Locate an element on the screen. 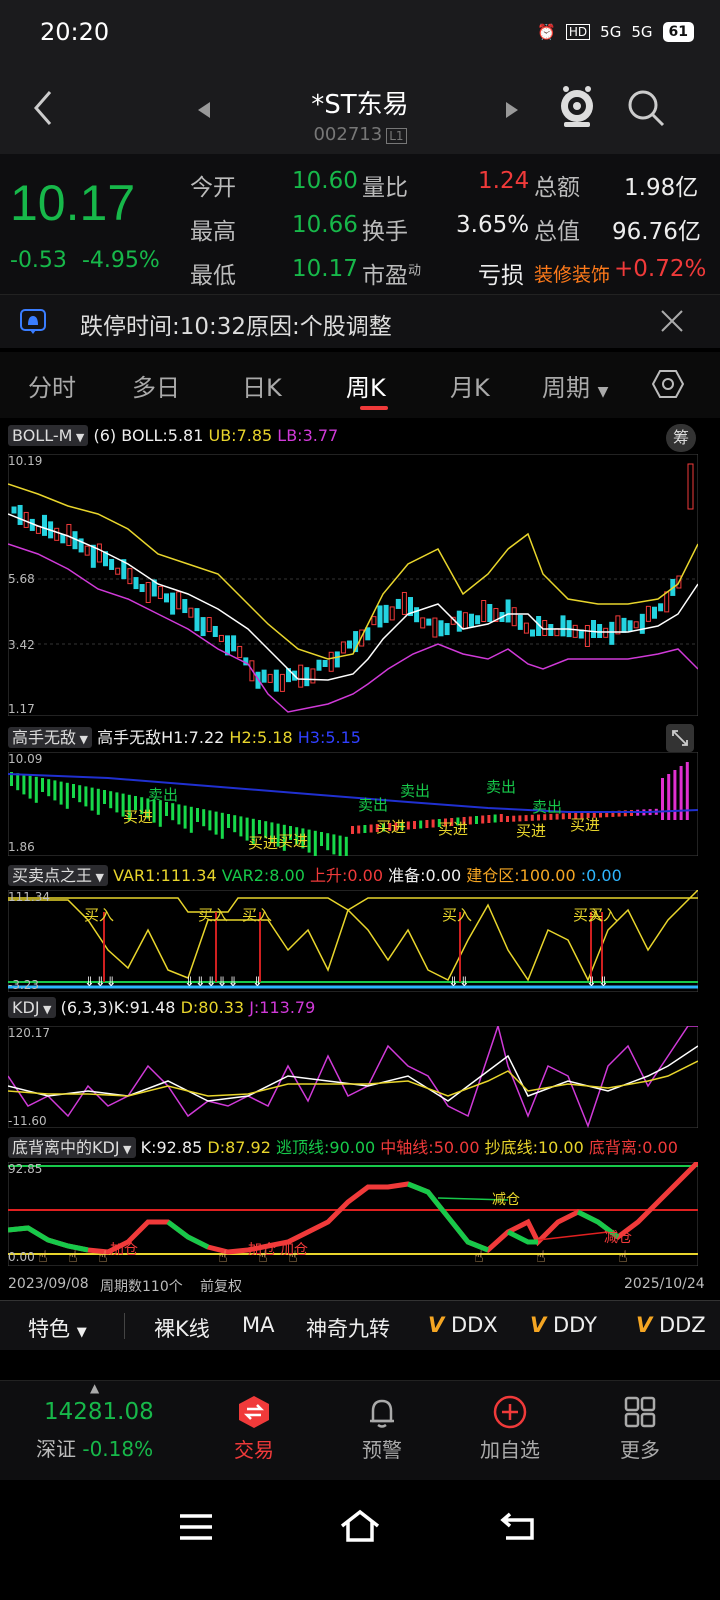 The width and height of the screenshot is (720, 1600). mmd-indicator-select: 买卖点之王 ▼ is located at coordinates (58, 875).